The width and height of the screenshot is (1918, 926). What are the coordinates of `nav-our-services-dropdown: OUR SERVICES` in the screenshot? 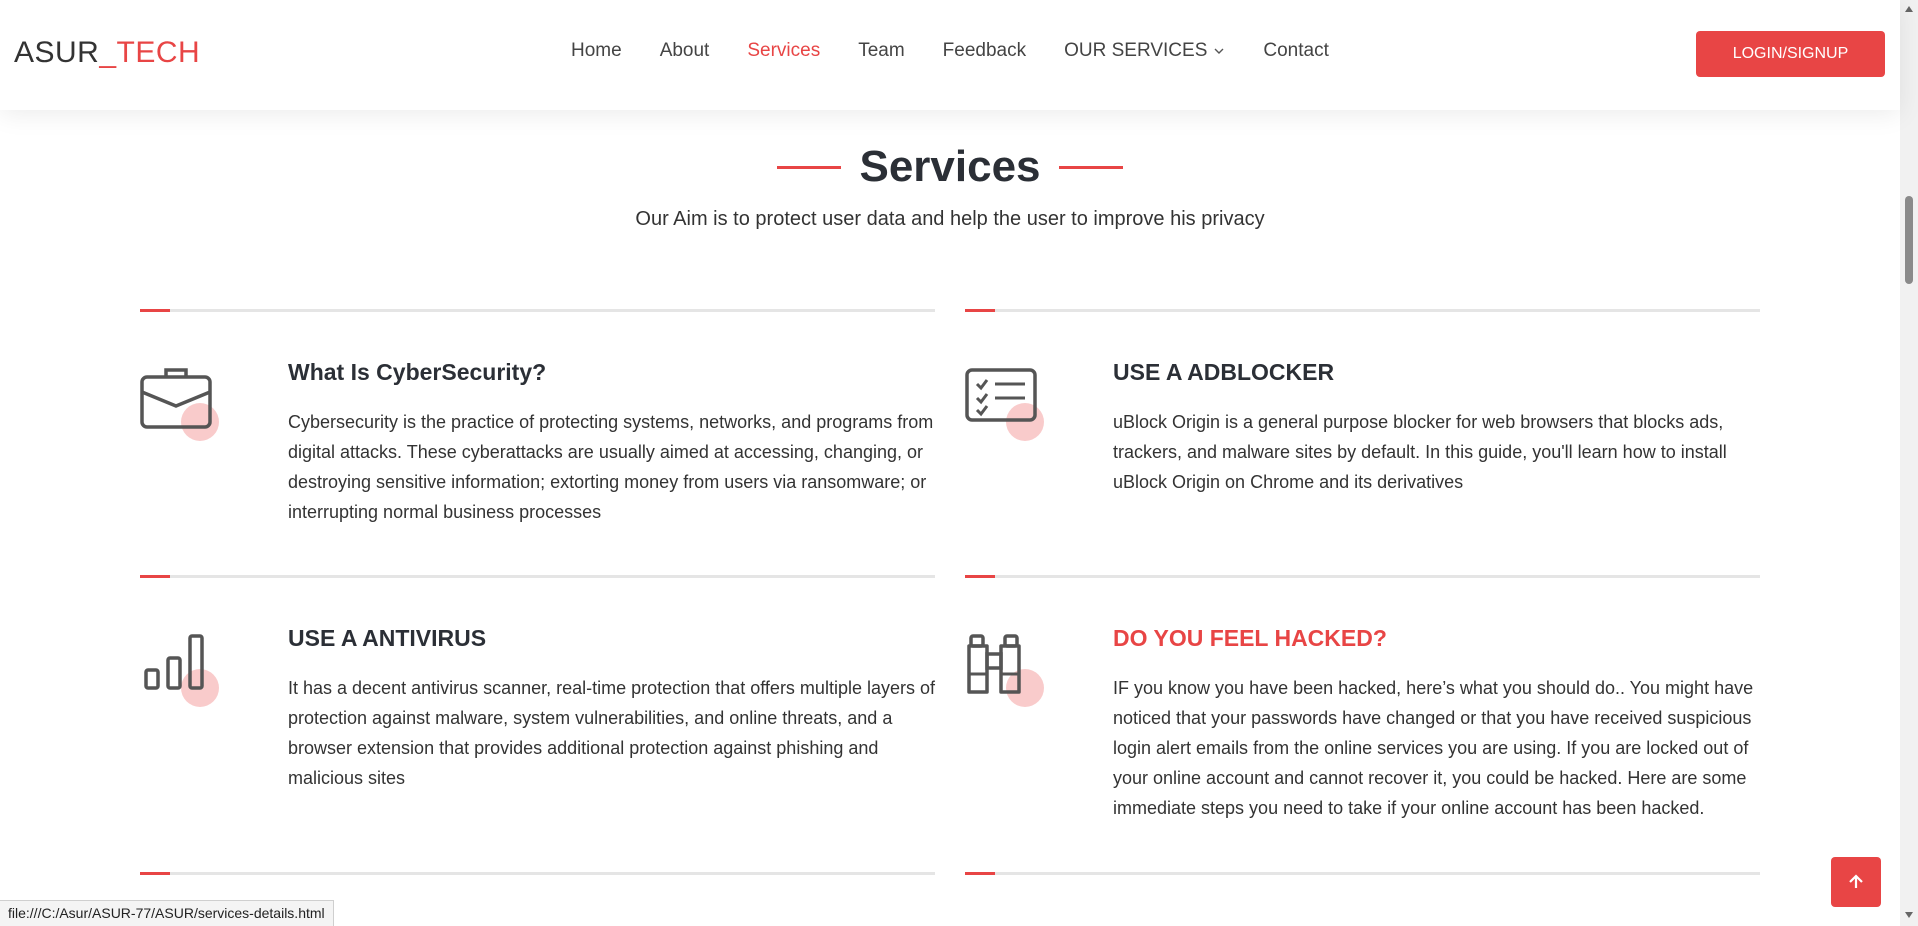 It's located at (1144, 51).